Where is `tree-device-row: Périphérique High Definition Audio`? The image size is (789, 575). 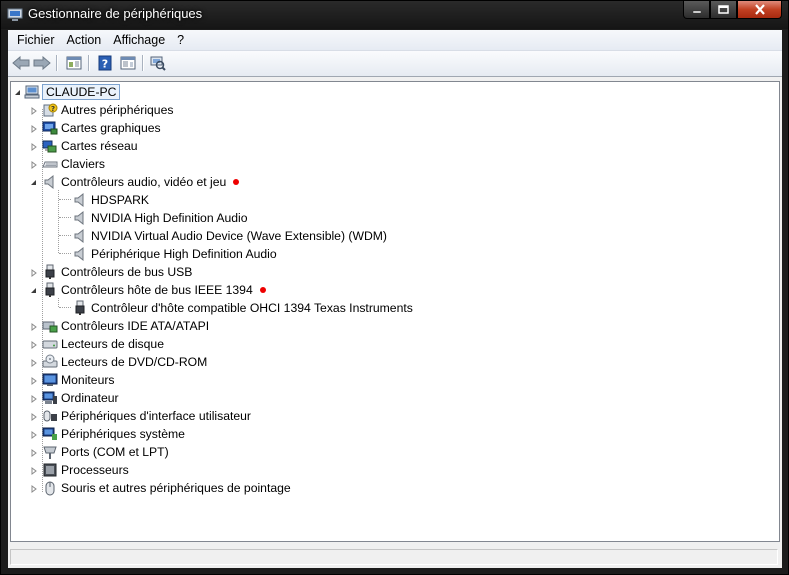 tree-device-row: Périphérique High Definition Audio is located at coordinates (174, 254).